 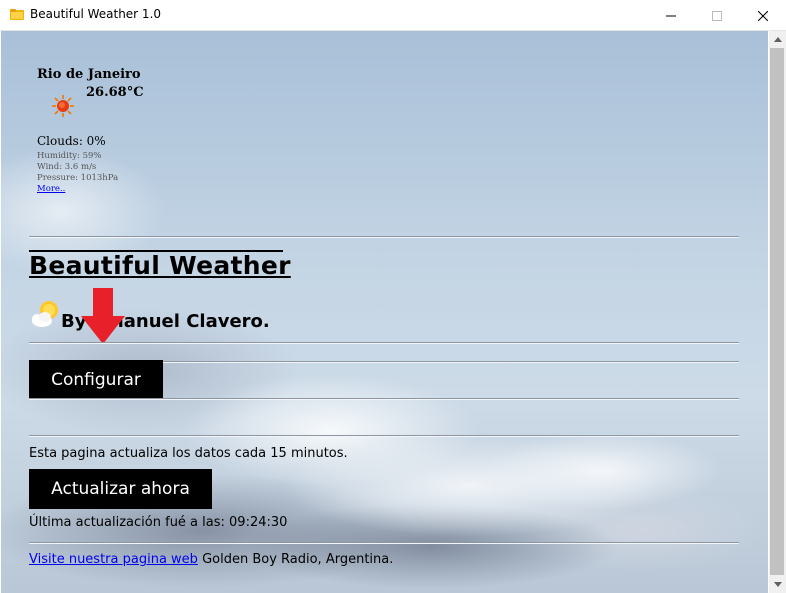 What do you see at coordinates (393, 15) in the screenshot?
I see `title-bar: Beautiful Weather 1.0` at bounding box center [393, 15].